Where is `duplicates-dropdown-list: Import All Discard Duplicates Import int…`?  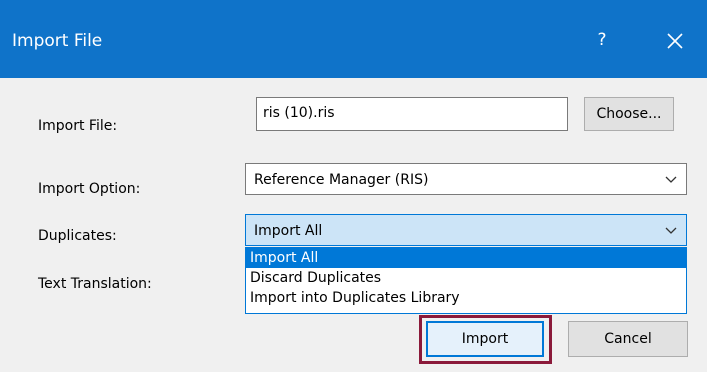 duplicates-dropdown-list: Import All Discard Duplicates Import int… is located at coordinates (466, 280).